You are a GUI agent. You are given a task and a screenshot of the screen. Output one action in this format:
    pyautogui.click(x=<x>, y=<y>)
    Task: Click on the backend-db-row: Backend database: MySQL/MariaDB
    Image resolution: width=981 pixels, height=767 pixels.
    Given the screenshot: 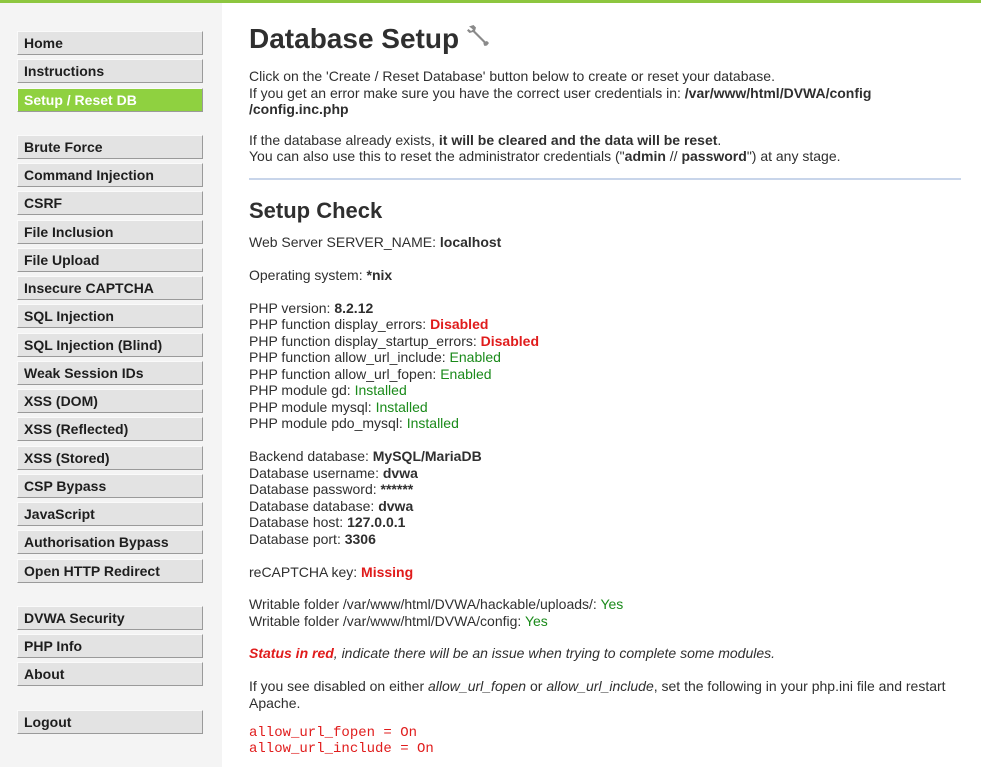 What is the action you would take?
    pyautogui.click(x=605, y=456)
    